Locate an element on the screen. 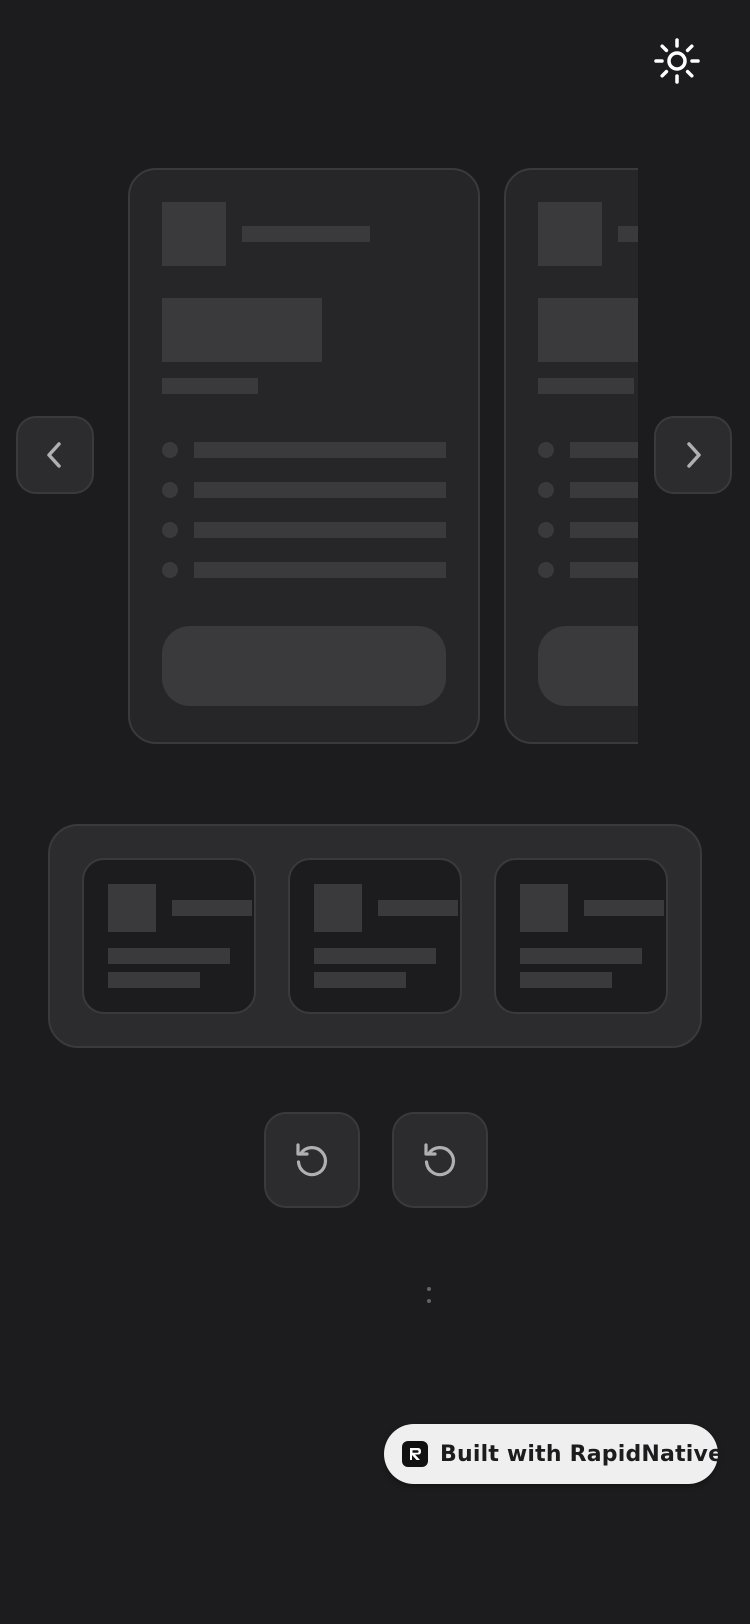 The image size is (750, 1624). mini-card-panel is located at coordinates (375, 936).